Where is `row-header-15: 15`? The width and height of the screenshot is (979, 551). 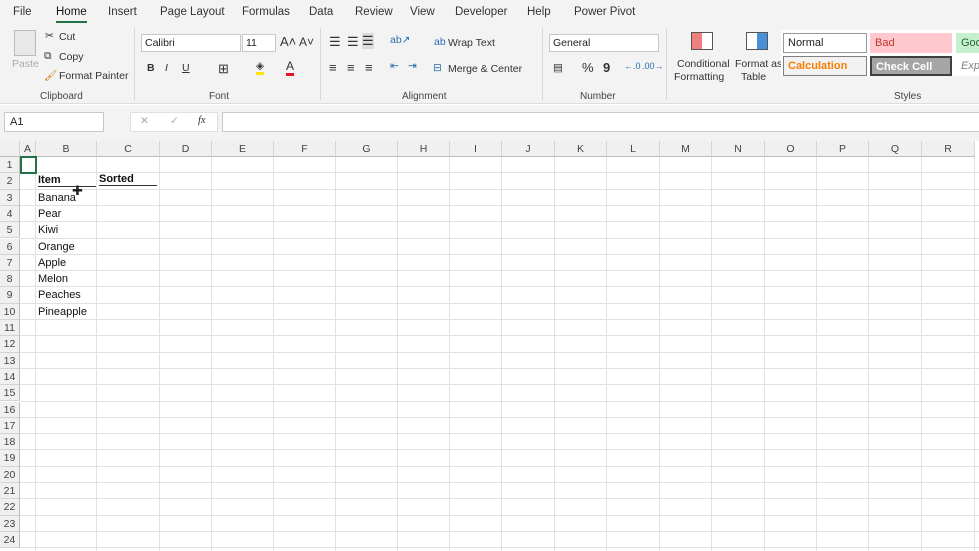
row-header-15: 15 is located at coordinates (10, 393).